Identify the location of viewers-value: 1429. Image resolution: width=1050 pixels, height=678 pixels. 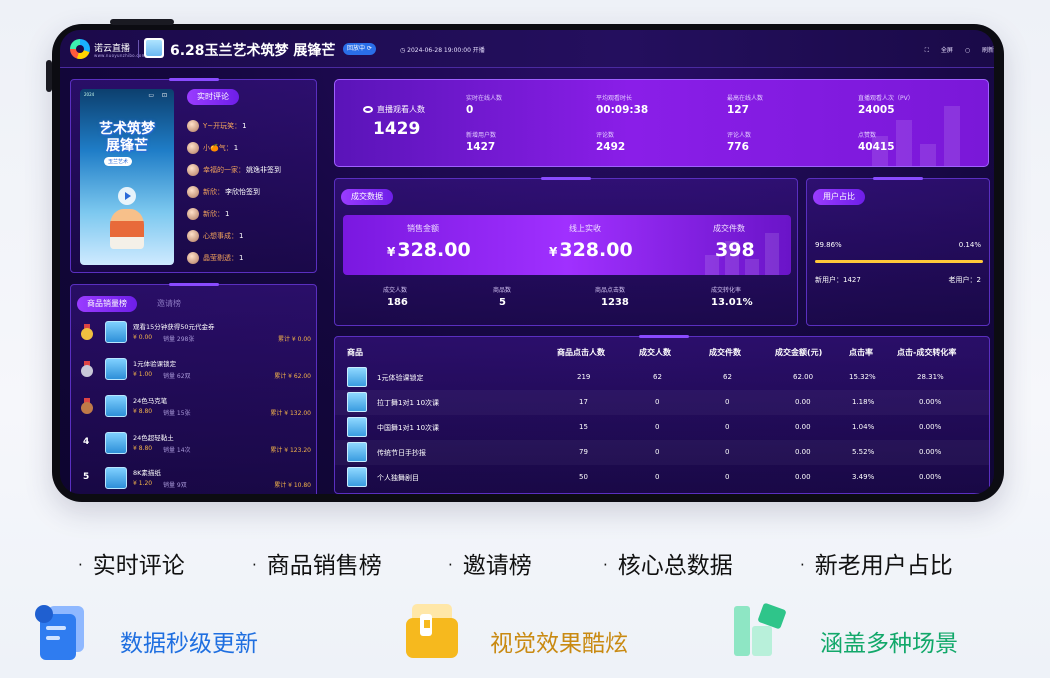
(397, 129).